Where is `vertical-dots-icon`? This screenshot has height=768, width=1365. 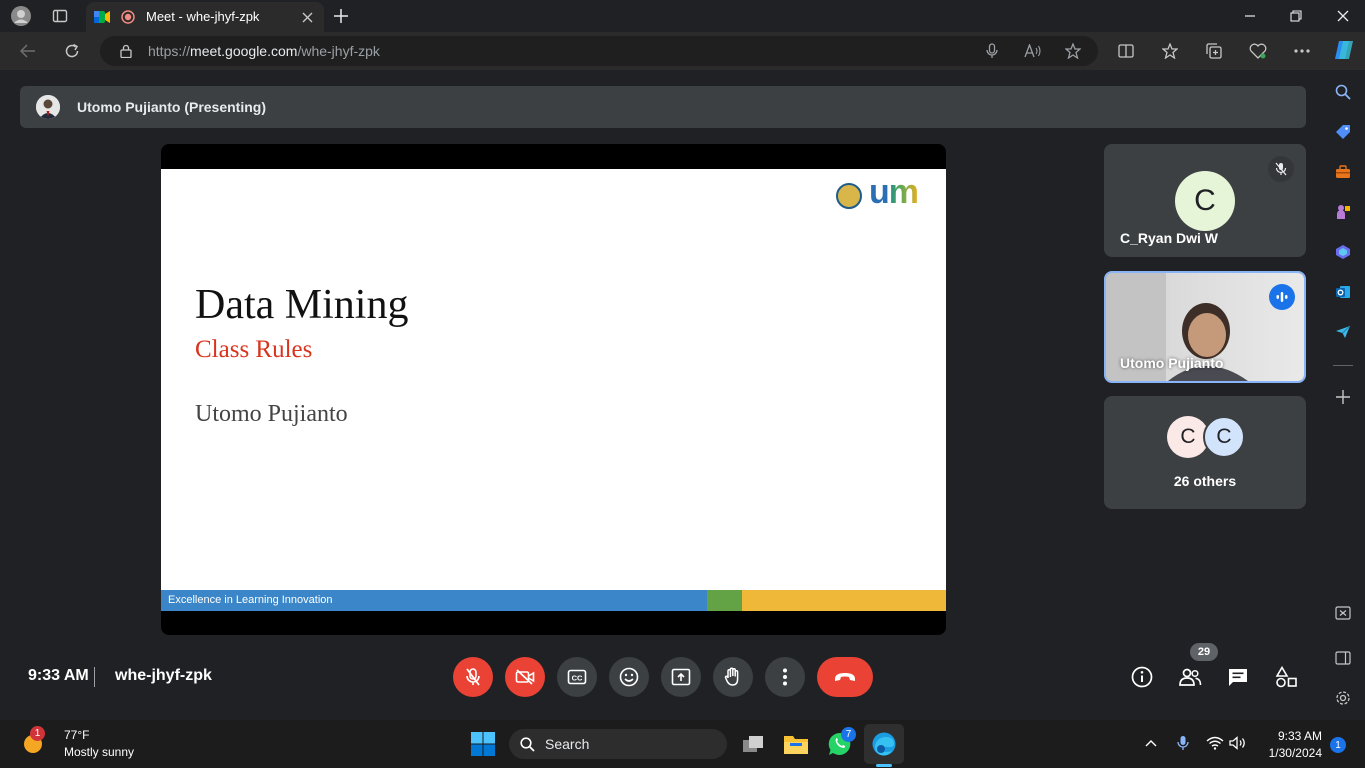 vertical-dots-icon is located at coordinates (785, 677).